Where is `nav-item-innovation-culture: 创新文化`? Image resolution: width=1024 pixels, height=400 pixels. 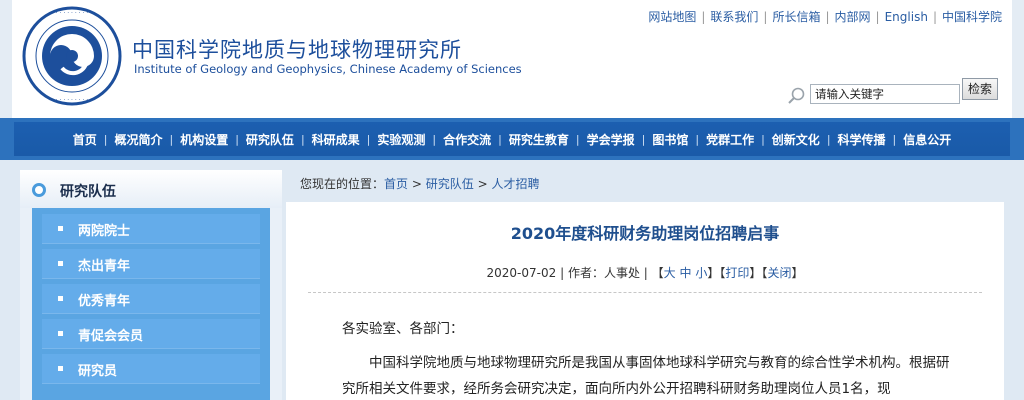 nav-item-innovation-culture: 创新文化 is located at coordinates (796, 139).